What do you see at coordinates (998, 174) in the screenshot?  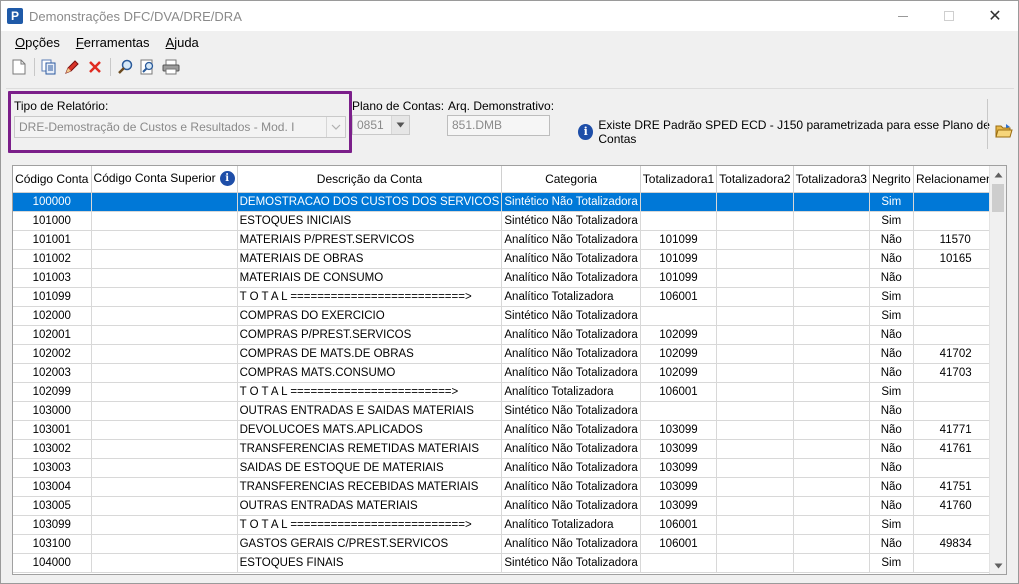 I see `scroll-up-button` at bounding box center [998, 174].